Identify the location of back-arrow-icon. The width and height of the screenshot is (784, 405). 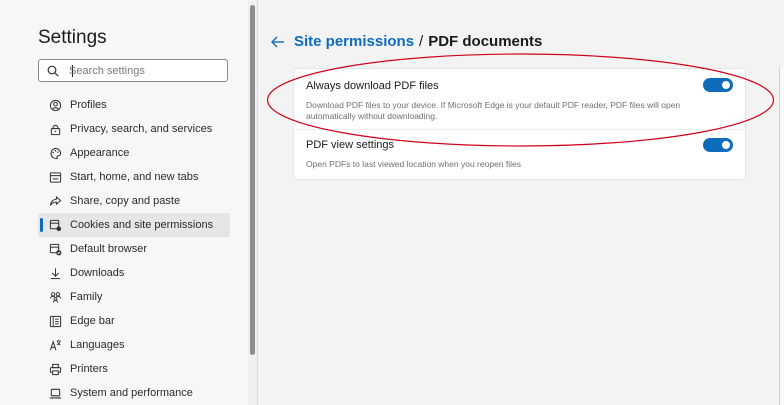
(278, 42).